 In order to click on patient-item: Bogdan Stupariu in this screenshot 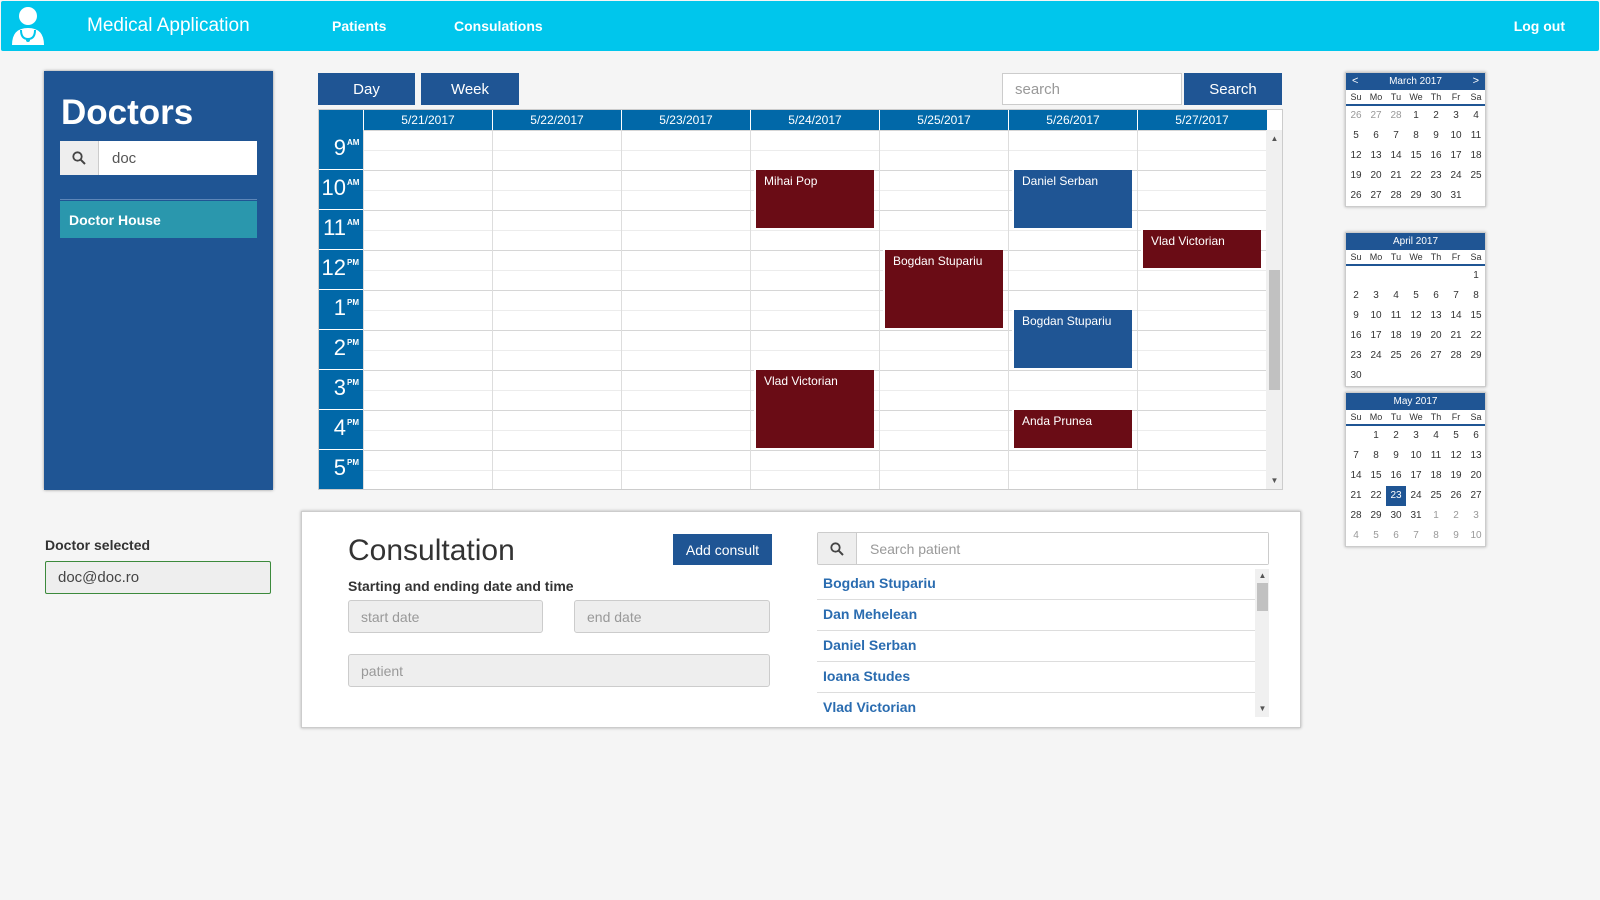, I will do `click(1036, 584)`.